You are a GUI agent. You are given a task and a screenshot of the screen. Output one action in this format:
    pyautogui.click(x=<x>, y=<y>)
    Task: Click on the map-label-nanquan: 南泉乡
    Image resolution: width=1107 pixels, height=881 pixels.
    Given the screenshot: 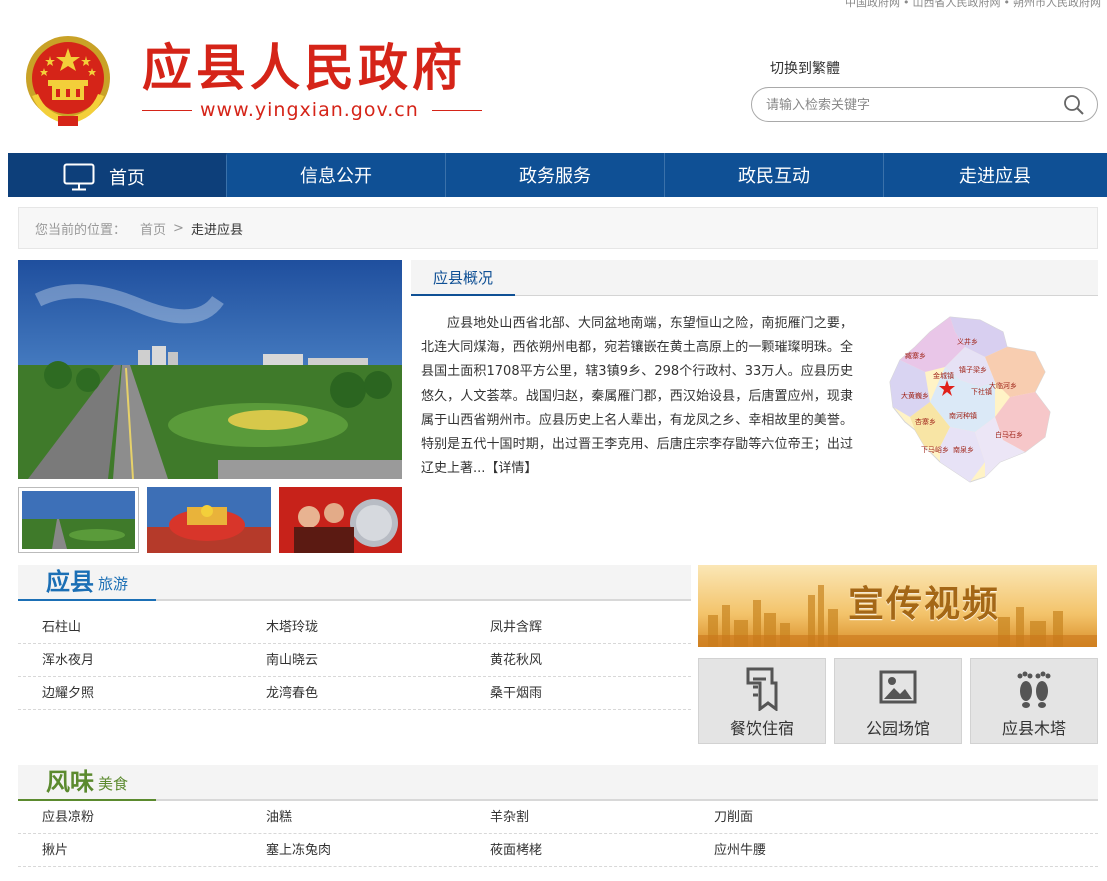 What is the action you would take?
    pyautogui.click(x=963, y=449)
    